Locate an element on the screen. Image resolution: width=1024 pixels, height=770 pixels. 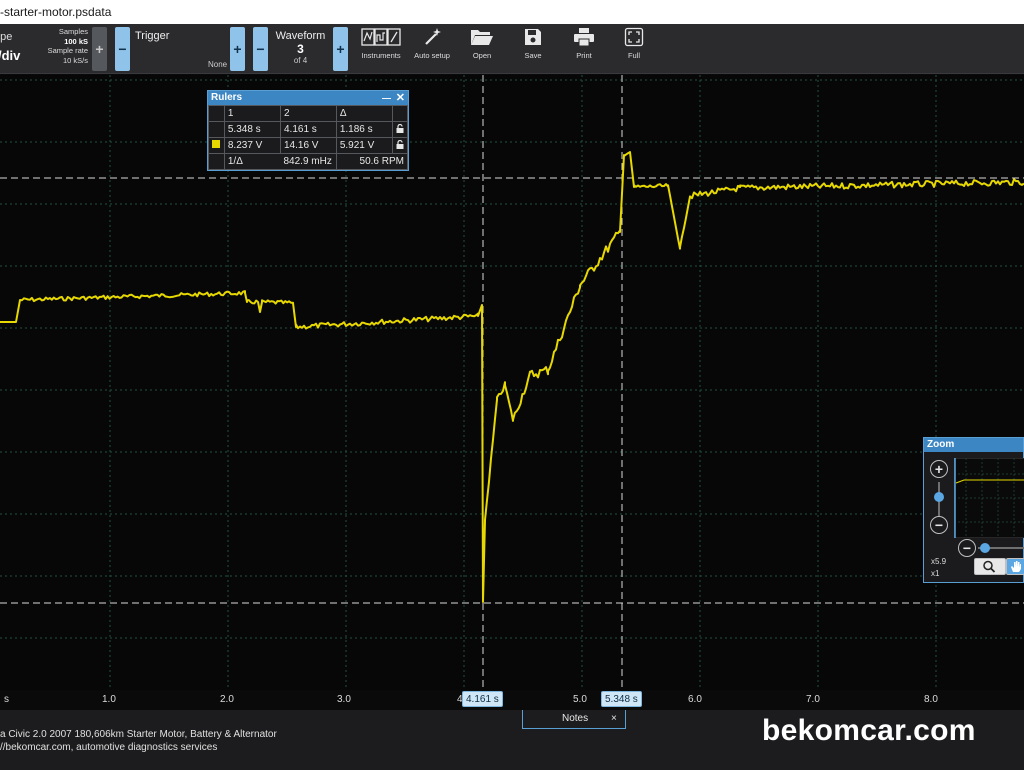
samples-info: Samples 100 kS Sample rate 10 kS/s is located at coordinates (67, 46).